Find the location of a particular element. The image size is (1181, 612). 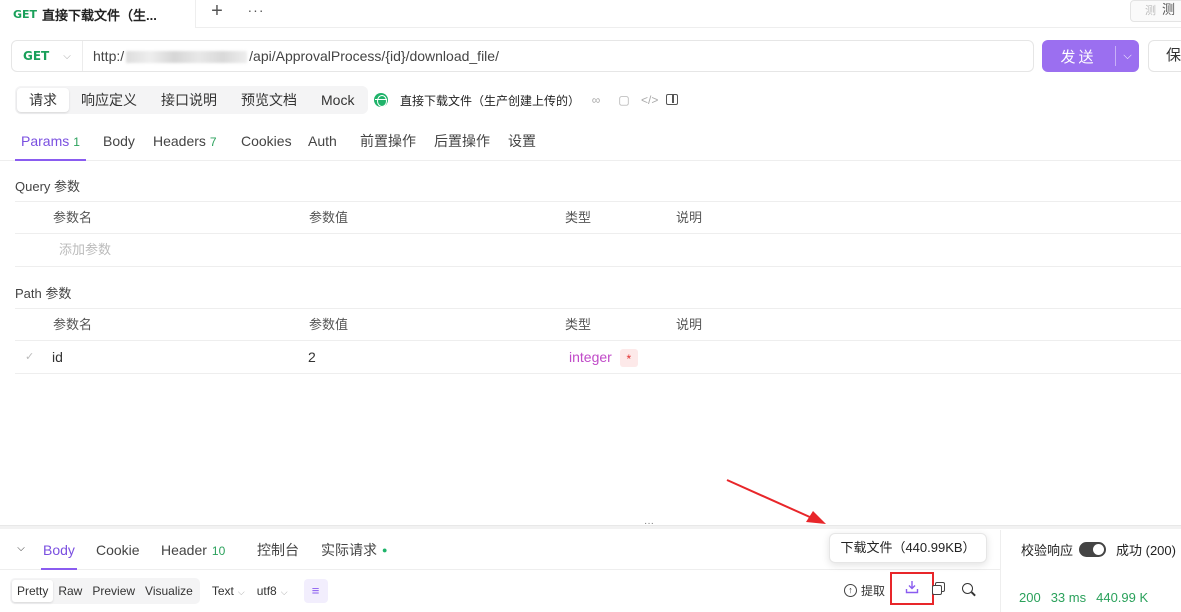

resp-tab-header-label: Header is located at coordinates (184, 550).